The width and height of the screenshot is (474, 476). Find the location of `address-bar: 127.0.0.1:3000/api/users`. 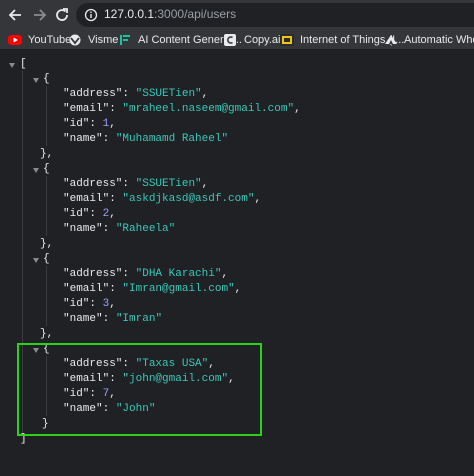

address-bar: 127.0.0.1:3000/api/users is located at coordinates (275, 15).